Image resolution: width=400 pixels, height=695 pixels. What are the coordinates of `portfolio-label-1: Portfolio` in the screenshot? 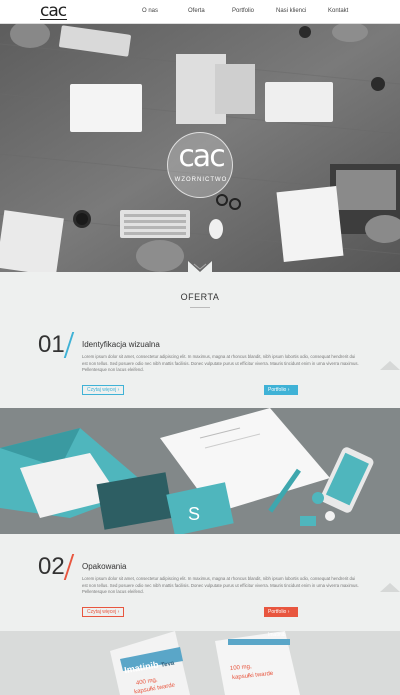 It's located at (277, 390).